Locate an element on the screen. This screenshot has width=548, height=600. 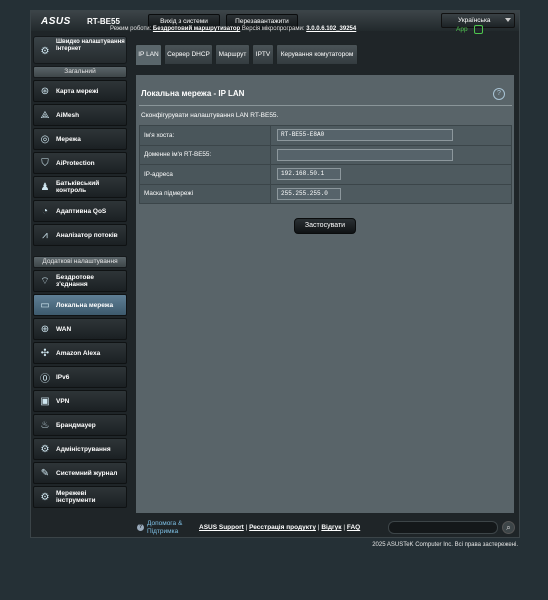
sidebar-item-wan: ⊕ WAN is located at coordinates (80, 329).